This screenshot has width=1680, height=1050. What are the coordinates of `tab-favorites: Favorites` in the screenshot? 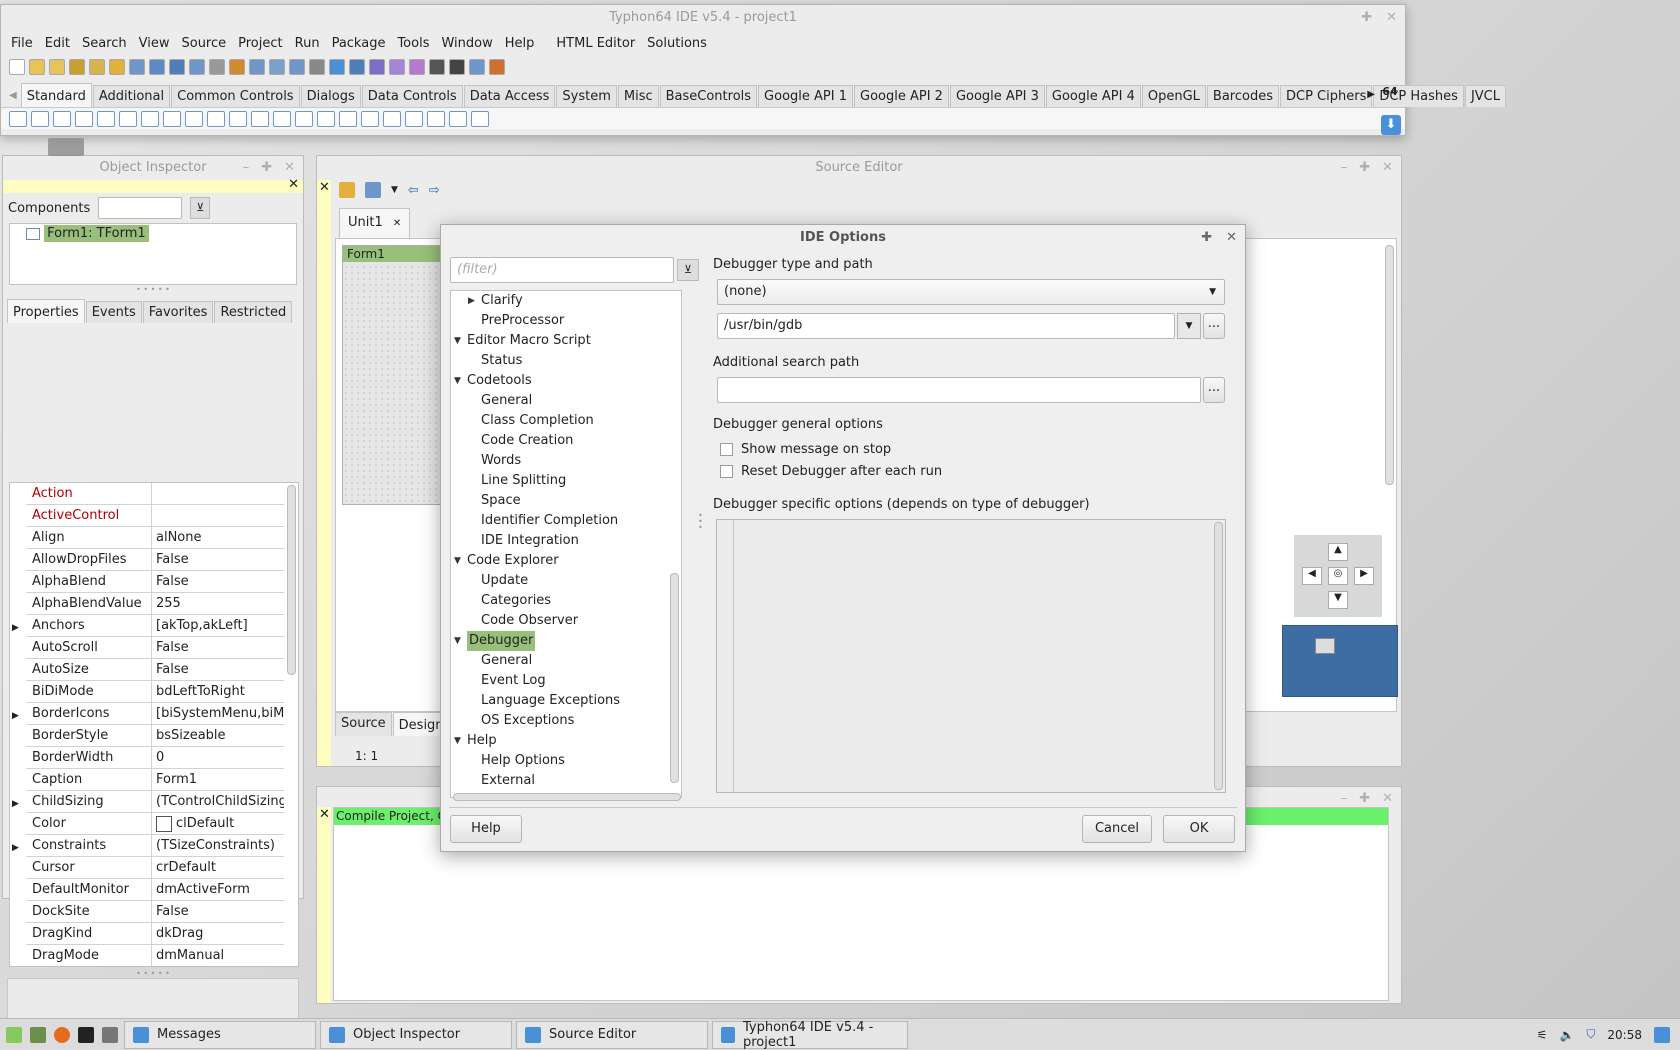 It's located at (178, 312).